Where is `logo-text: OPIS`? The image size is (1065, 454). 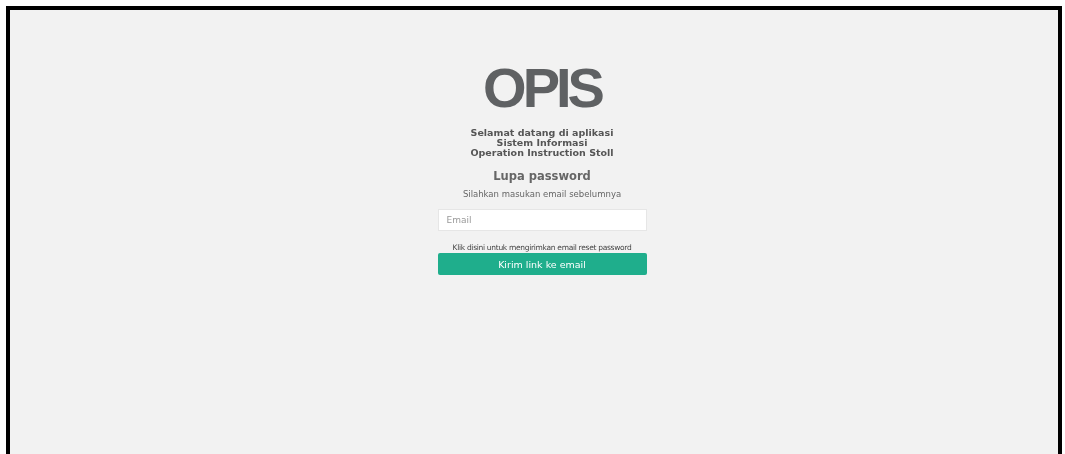 logo-text: OPIS is located at coordinates (542, 88).